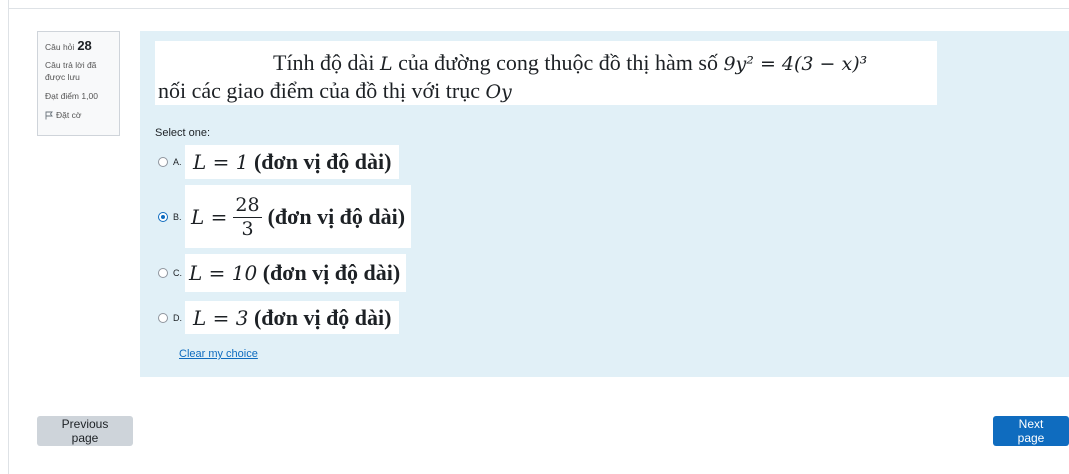 The height and width of the screenshot is (474, 1069). I want to click on question-number: Câu hỏi 28, so click(78, 45).